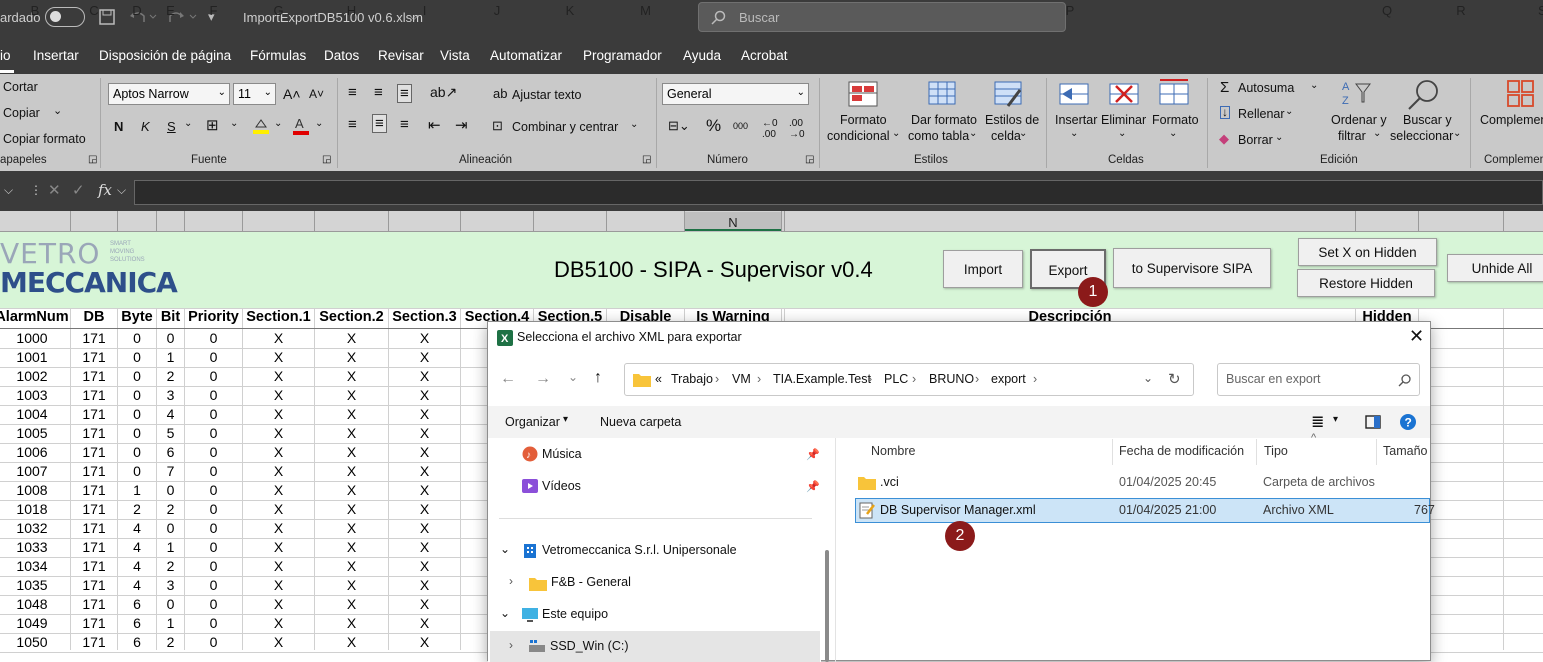  I want to click on align-center-icon: ≡, so click(379, 123).